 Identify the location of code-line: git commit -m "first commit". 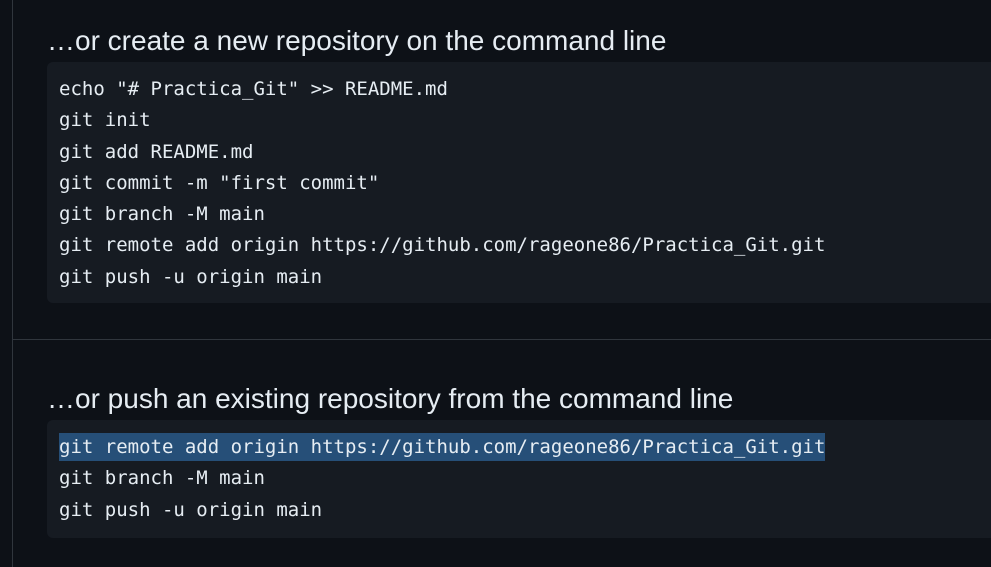
(442, 183).